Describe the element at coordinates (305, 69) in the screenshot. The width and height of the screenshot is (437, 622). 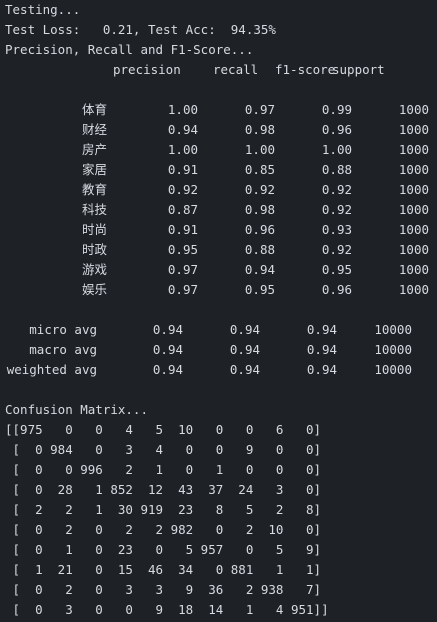
I see `header-f1-score: f1-score` at that location.